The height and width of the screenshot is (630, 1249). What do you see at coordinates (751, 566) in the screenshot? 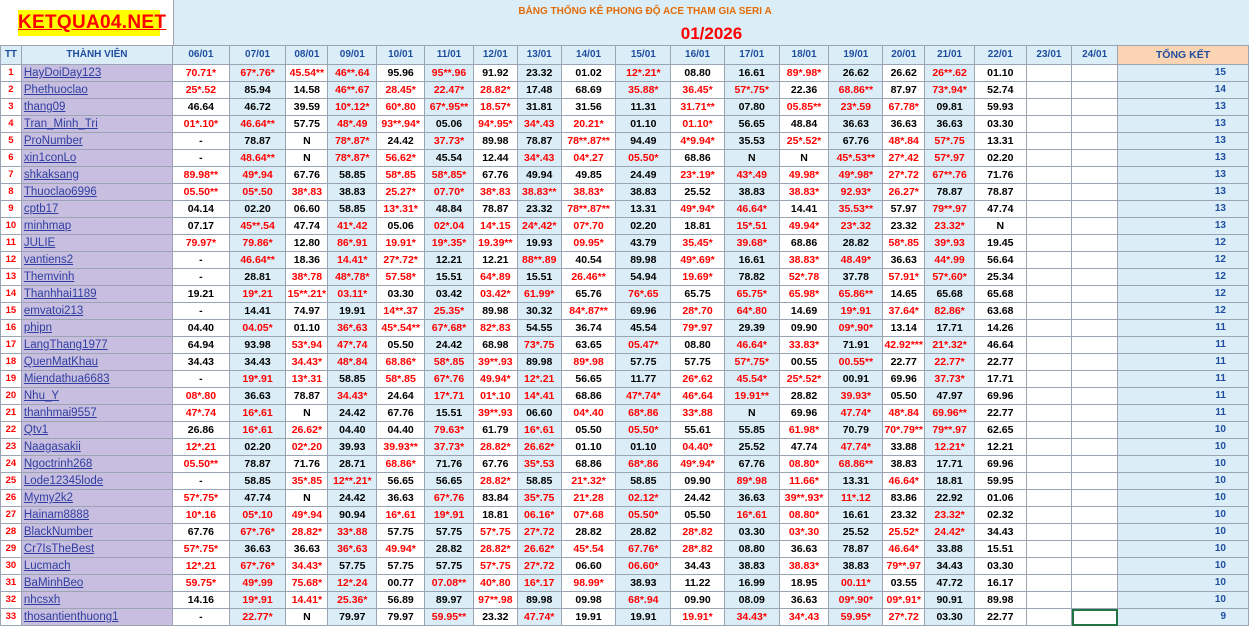
I see `score-cell: 38.83` at bounding box center [751, 566].